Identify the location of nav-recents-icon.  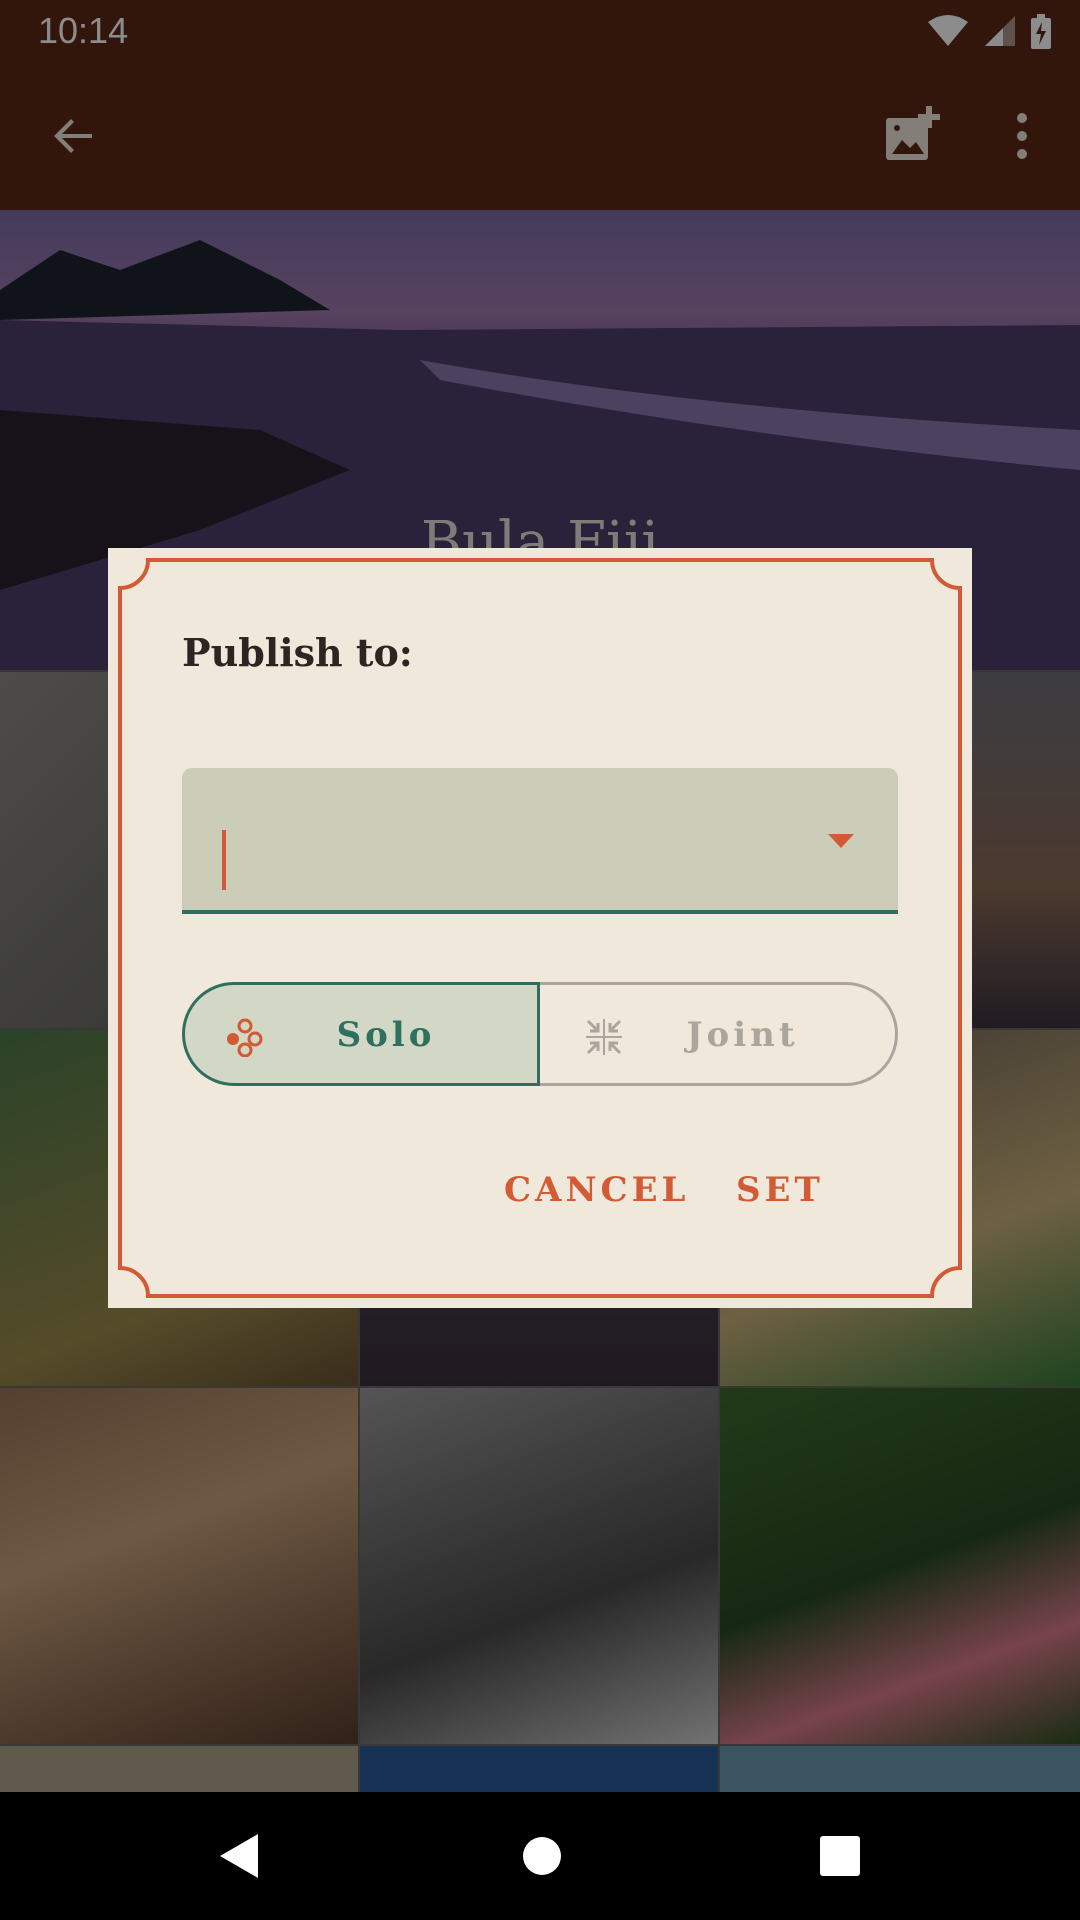
(840, 1856).